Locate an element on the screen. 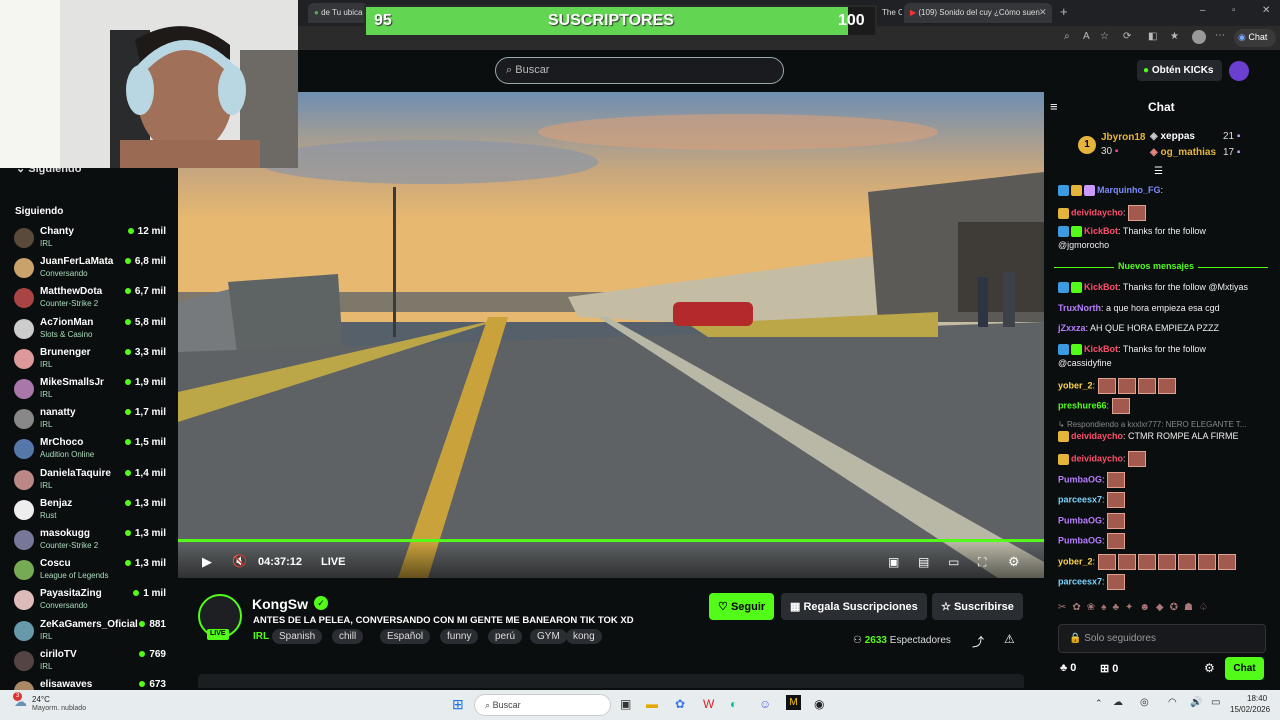 The height and width of the screenshot is (720, 1280). collapse-chat-icon: ≡ is located at coordinates (1054, 106).